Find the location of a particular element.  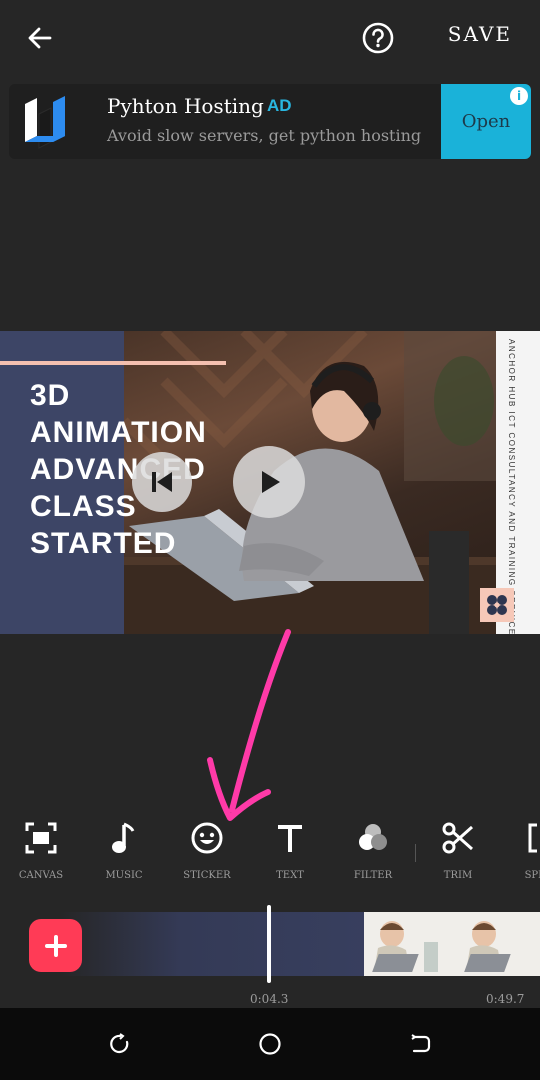

tool-canvas: CANVAS is located at coordinates (41, 849).